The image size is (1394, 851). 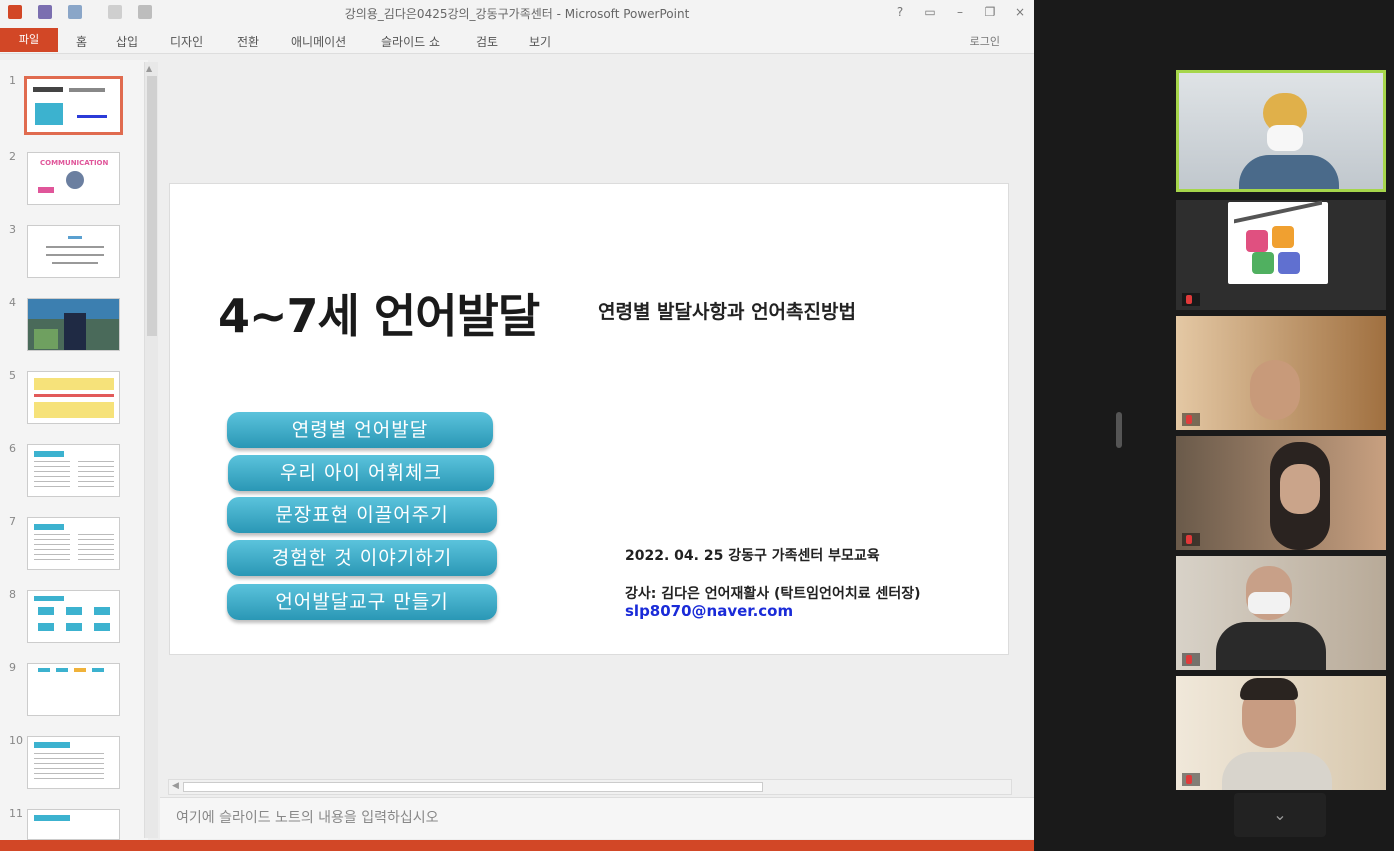 What do you see at coordinates (379, 313) in the screenshot?
I see `slide-title: 4~7세 언어발달` at bounding box center [379, 313].